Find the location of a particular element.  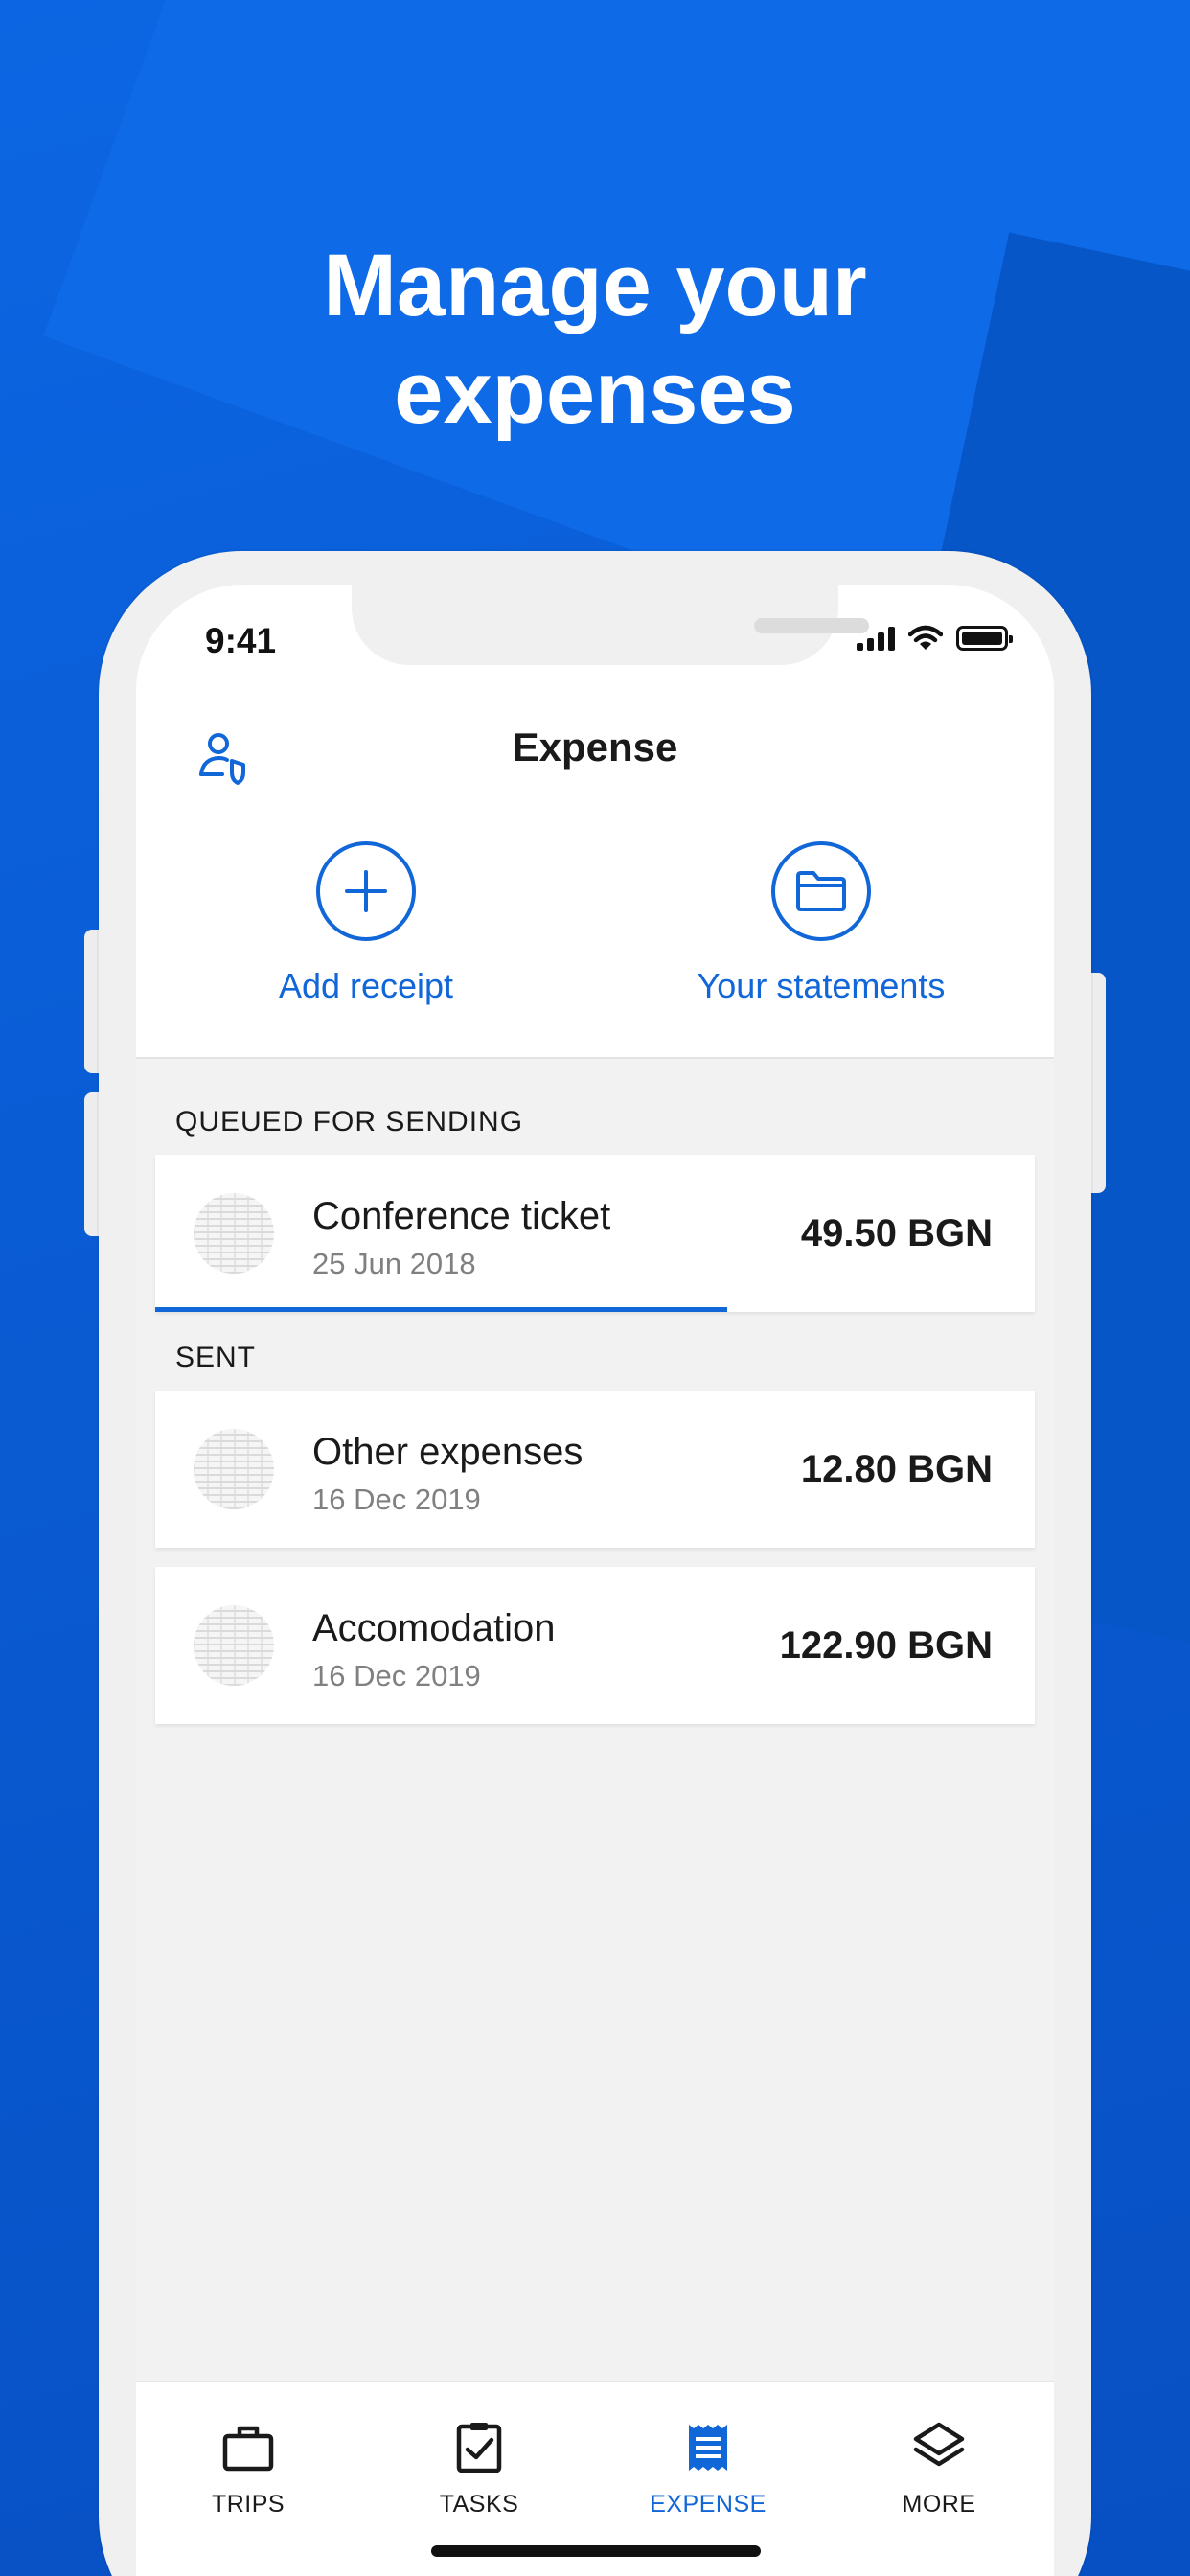

add-receipt-button: Add receipt is located at coordinates (366, 923).